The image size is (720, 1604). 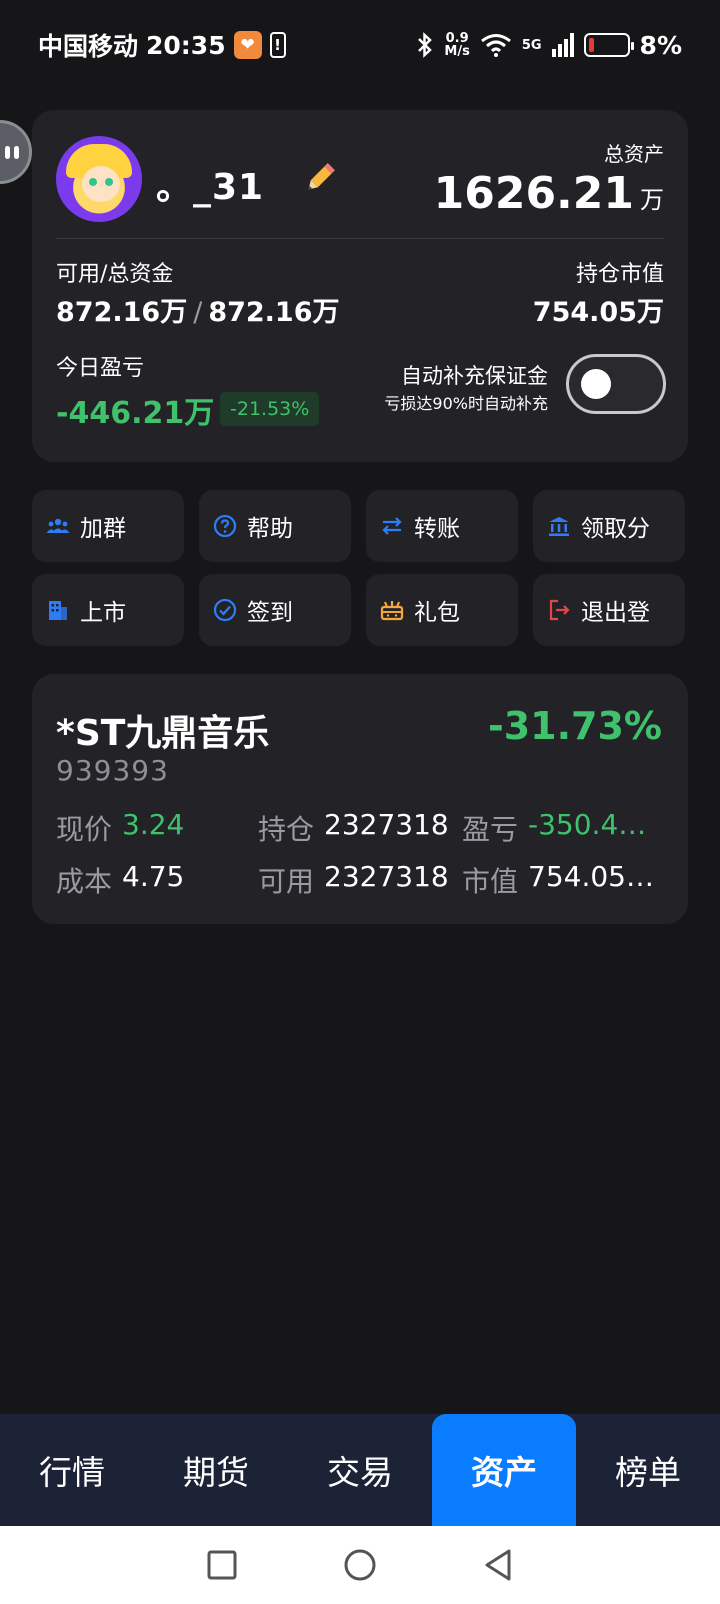 What do you see at coordinates (634, 154) in the screenshot?
I see `total-assets-label: 总资产` at bounding box center [634, 154].